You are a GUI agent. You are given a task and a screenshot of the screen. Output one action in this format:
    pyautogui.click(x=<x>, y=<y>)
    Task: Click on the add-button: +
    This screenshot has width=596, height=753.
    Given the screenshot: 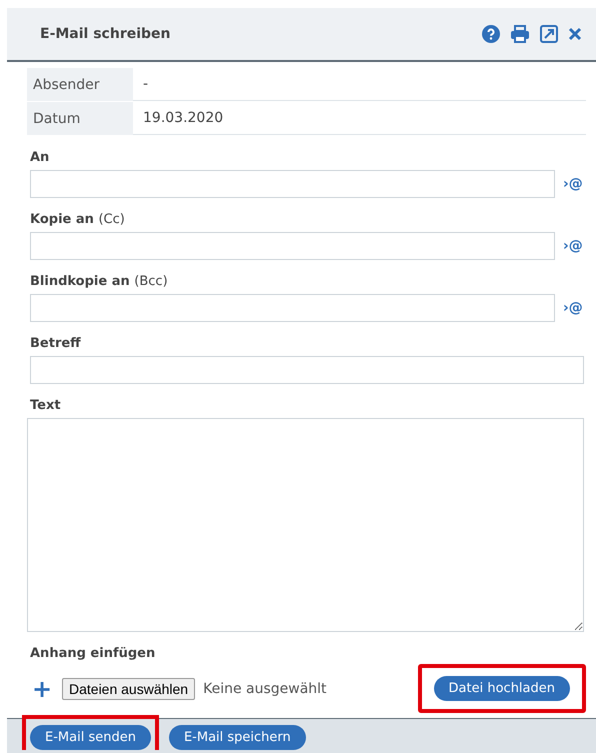 What is the action you would take?
    pyautogui.click(x=42, y=688)
    